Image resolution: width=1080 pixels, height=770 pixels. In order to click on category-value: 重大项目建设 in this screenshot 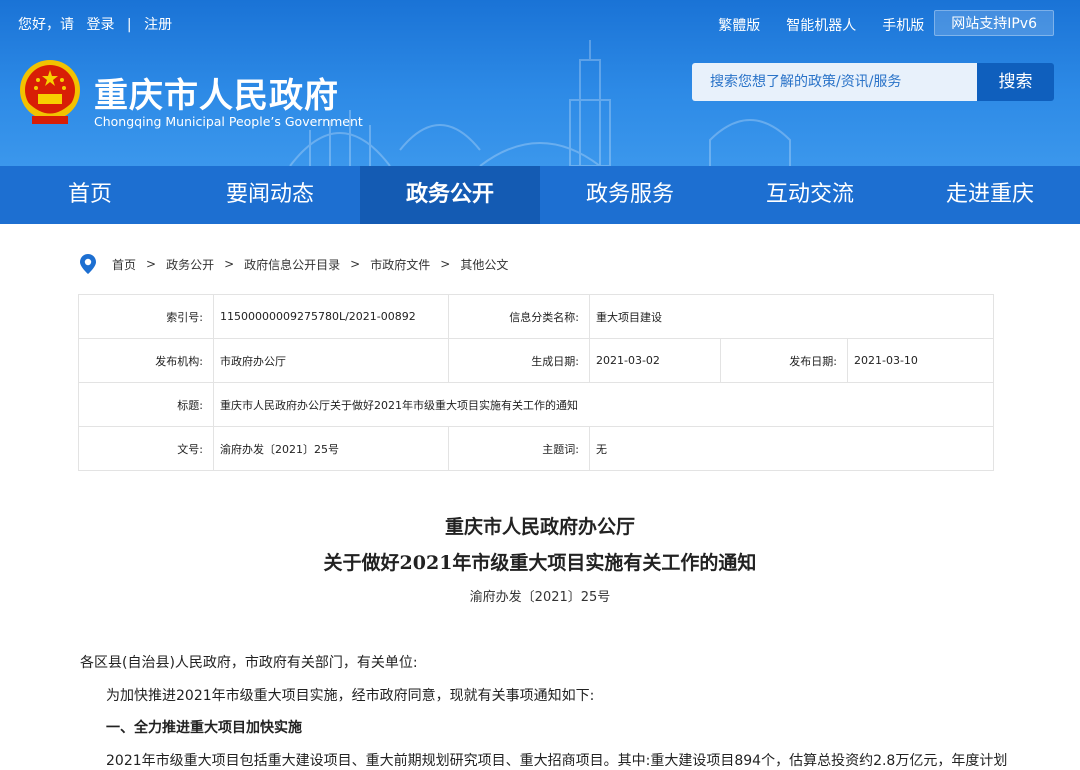, I will do `click(791, 316)`.